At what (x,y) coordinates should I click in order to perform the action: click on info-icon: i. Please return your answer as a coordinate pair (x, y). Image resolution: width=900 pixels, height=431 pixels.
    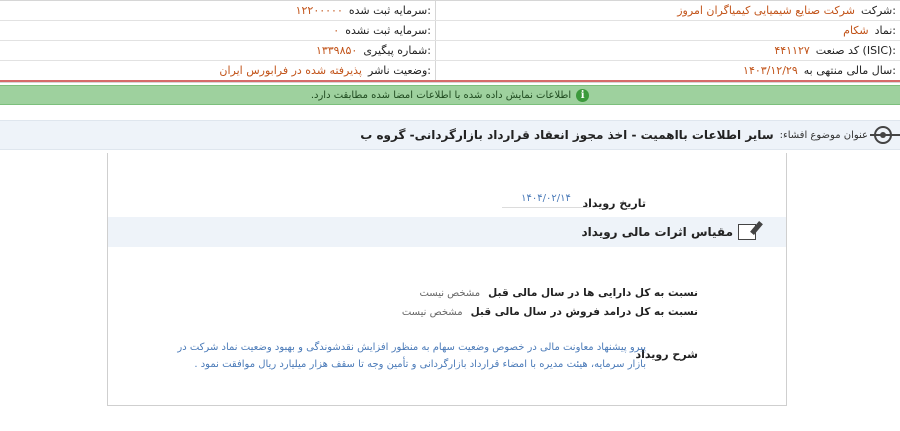
    Looking at the image, I should click on (583, 95).